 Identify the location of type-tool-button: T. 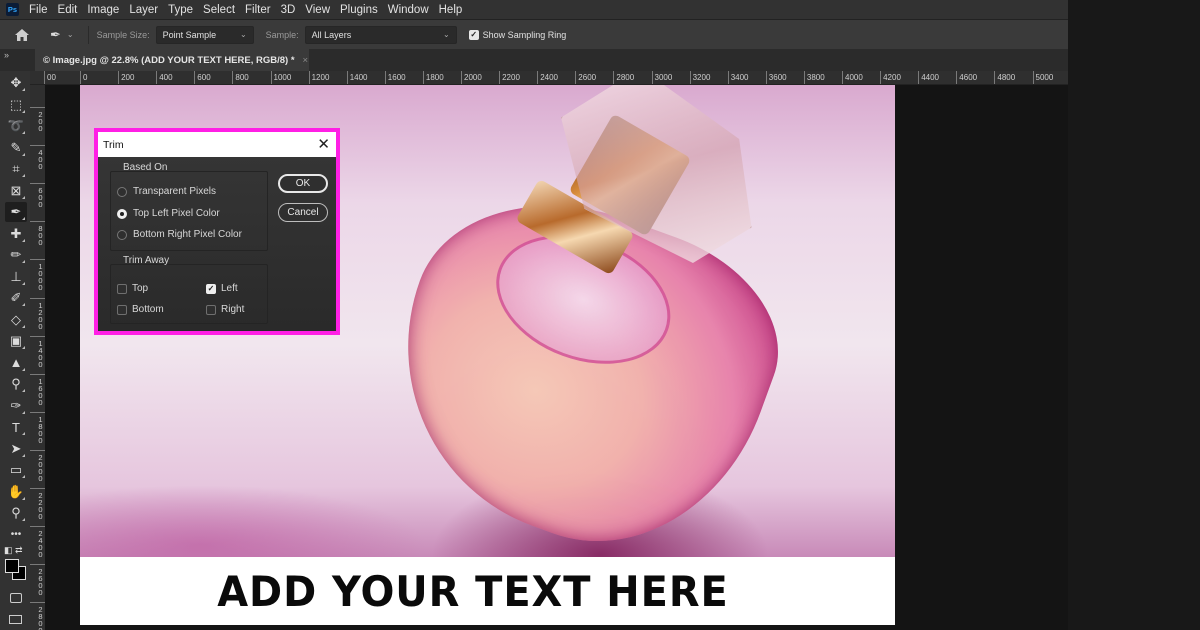
(16, 427).